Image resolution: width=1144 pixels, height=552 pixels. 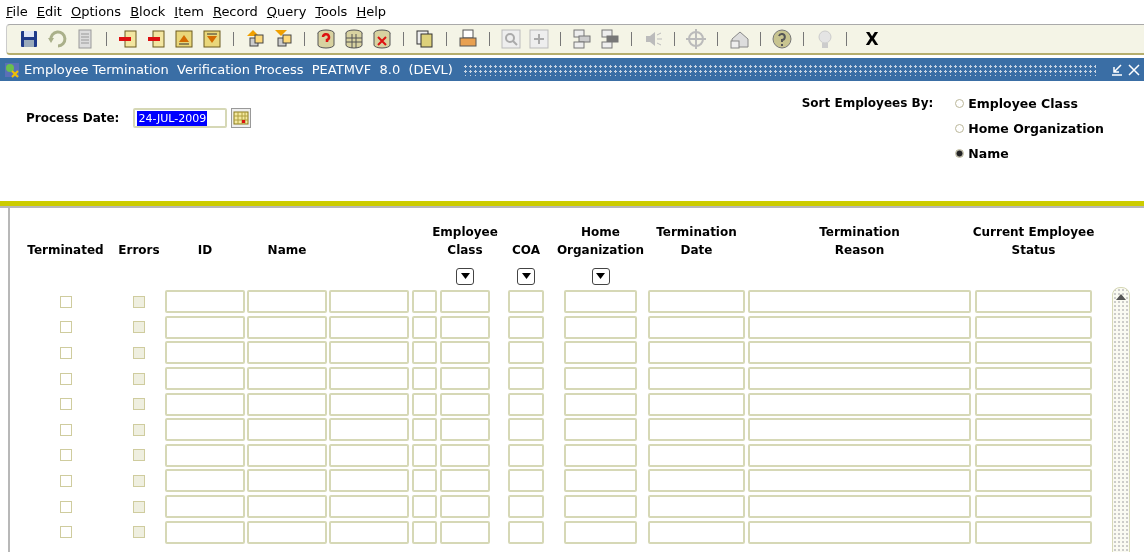 I want to click on up-triangle-icon, so click(x=184, y=39).